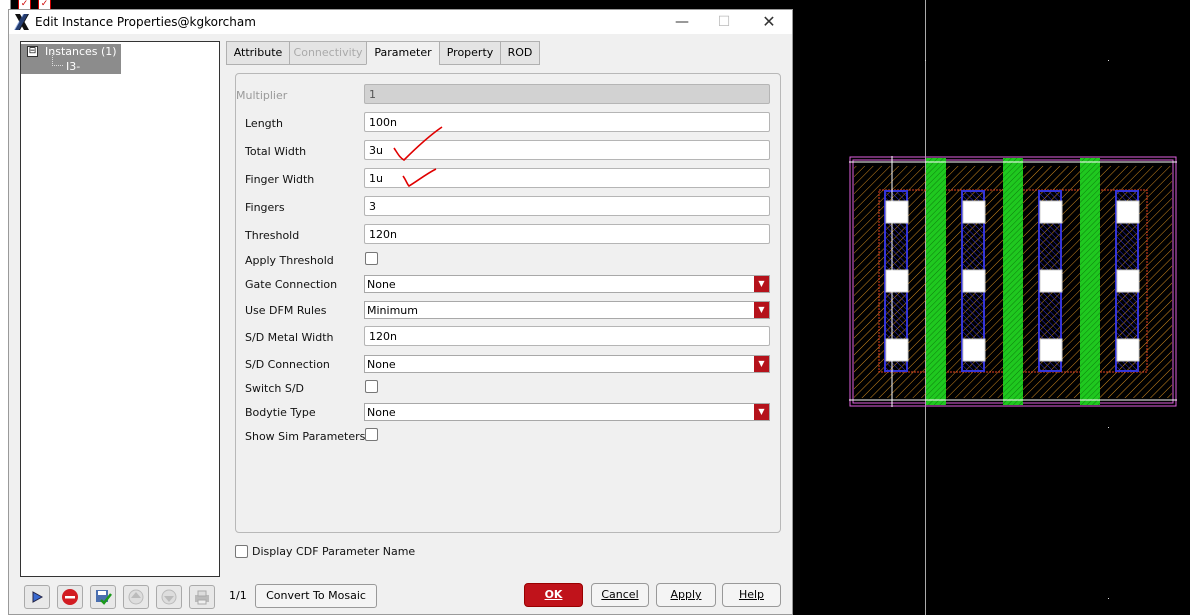 The width and height of the screenshot is (1190, 615). What do you see at coordinates (567, 364) in the screenshot?
I see `sd-connection-select: None ▼` at bounding box center [567, 364].